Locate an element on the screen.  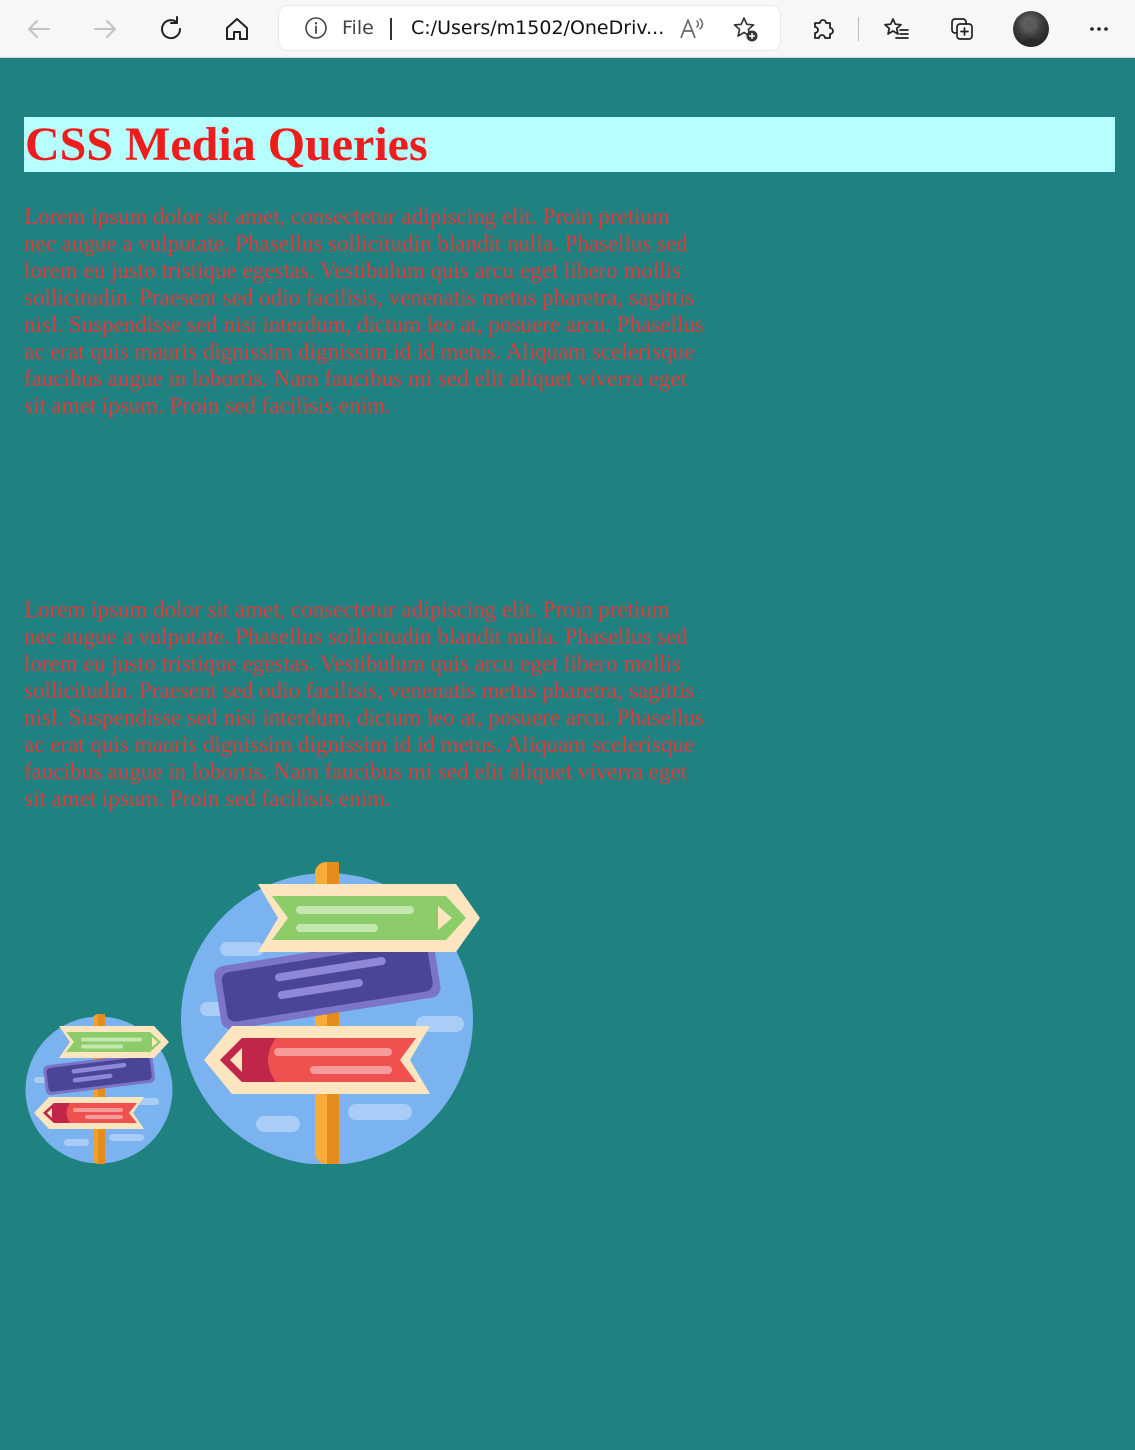
favorites-list-icon is located at coordinates (896, 28).